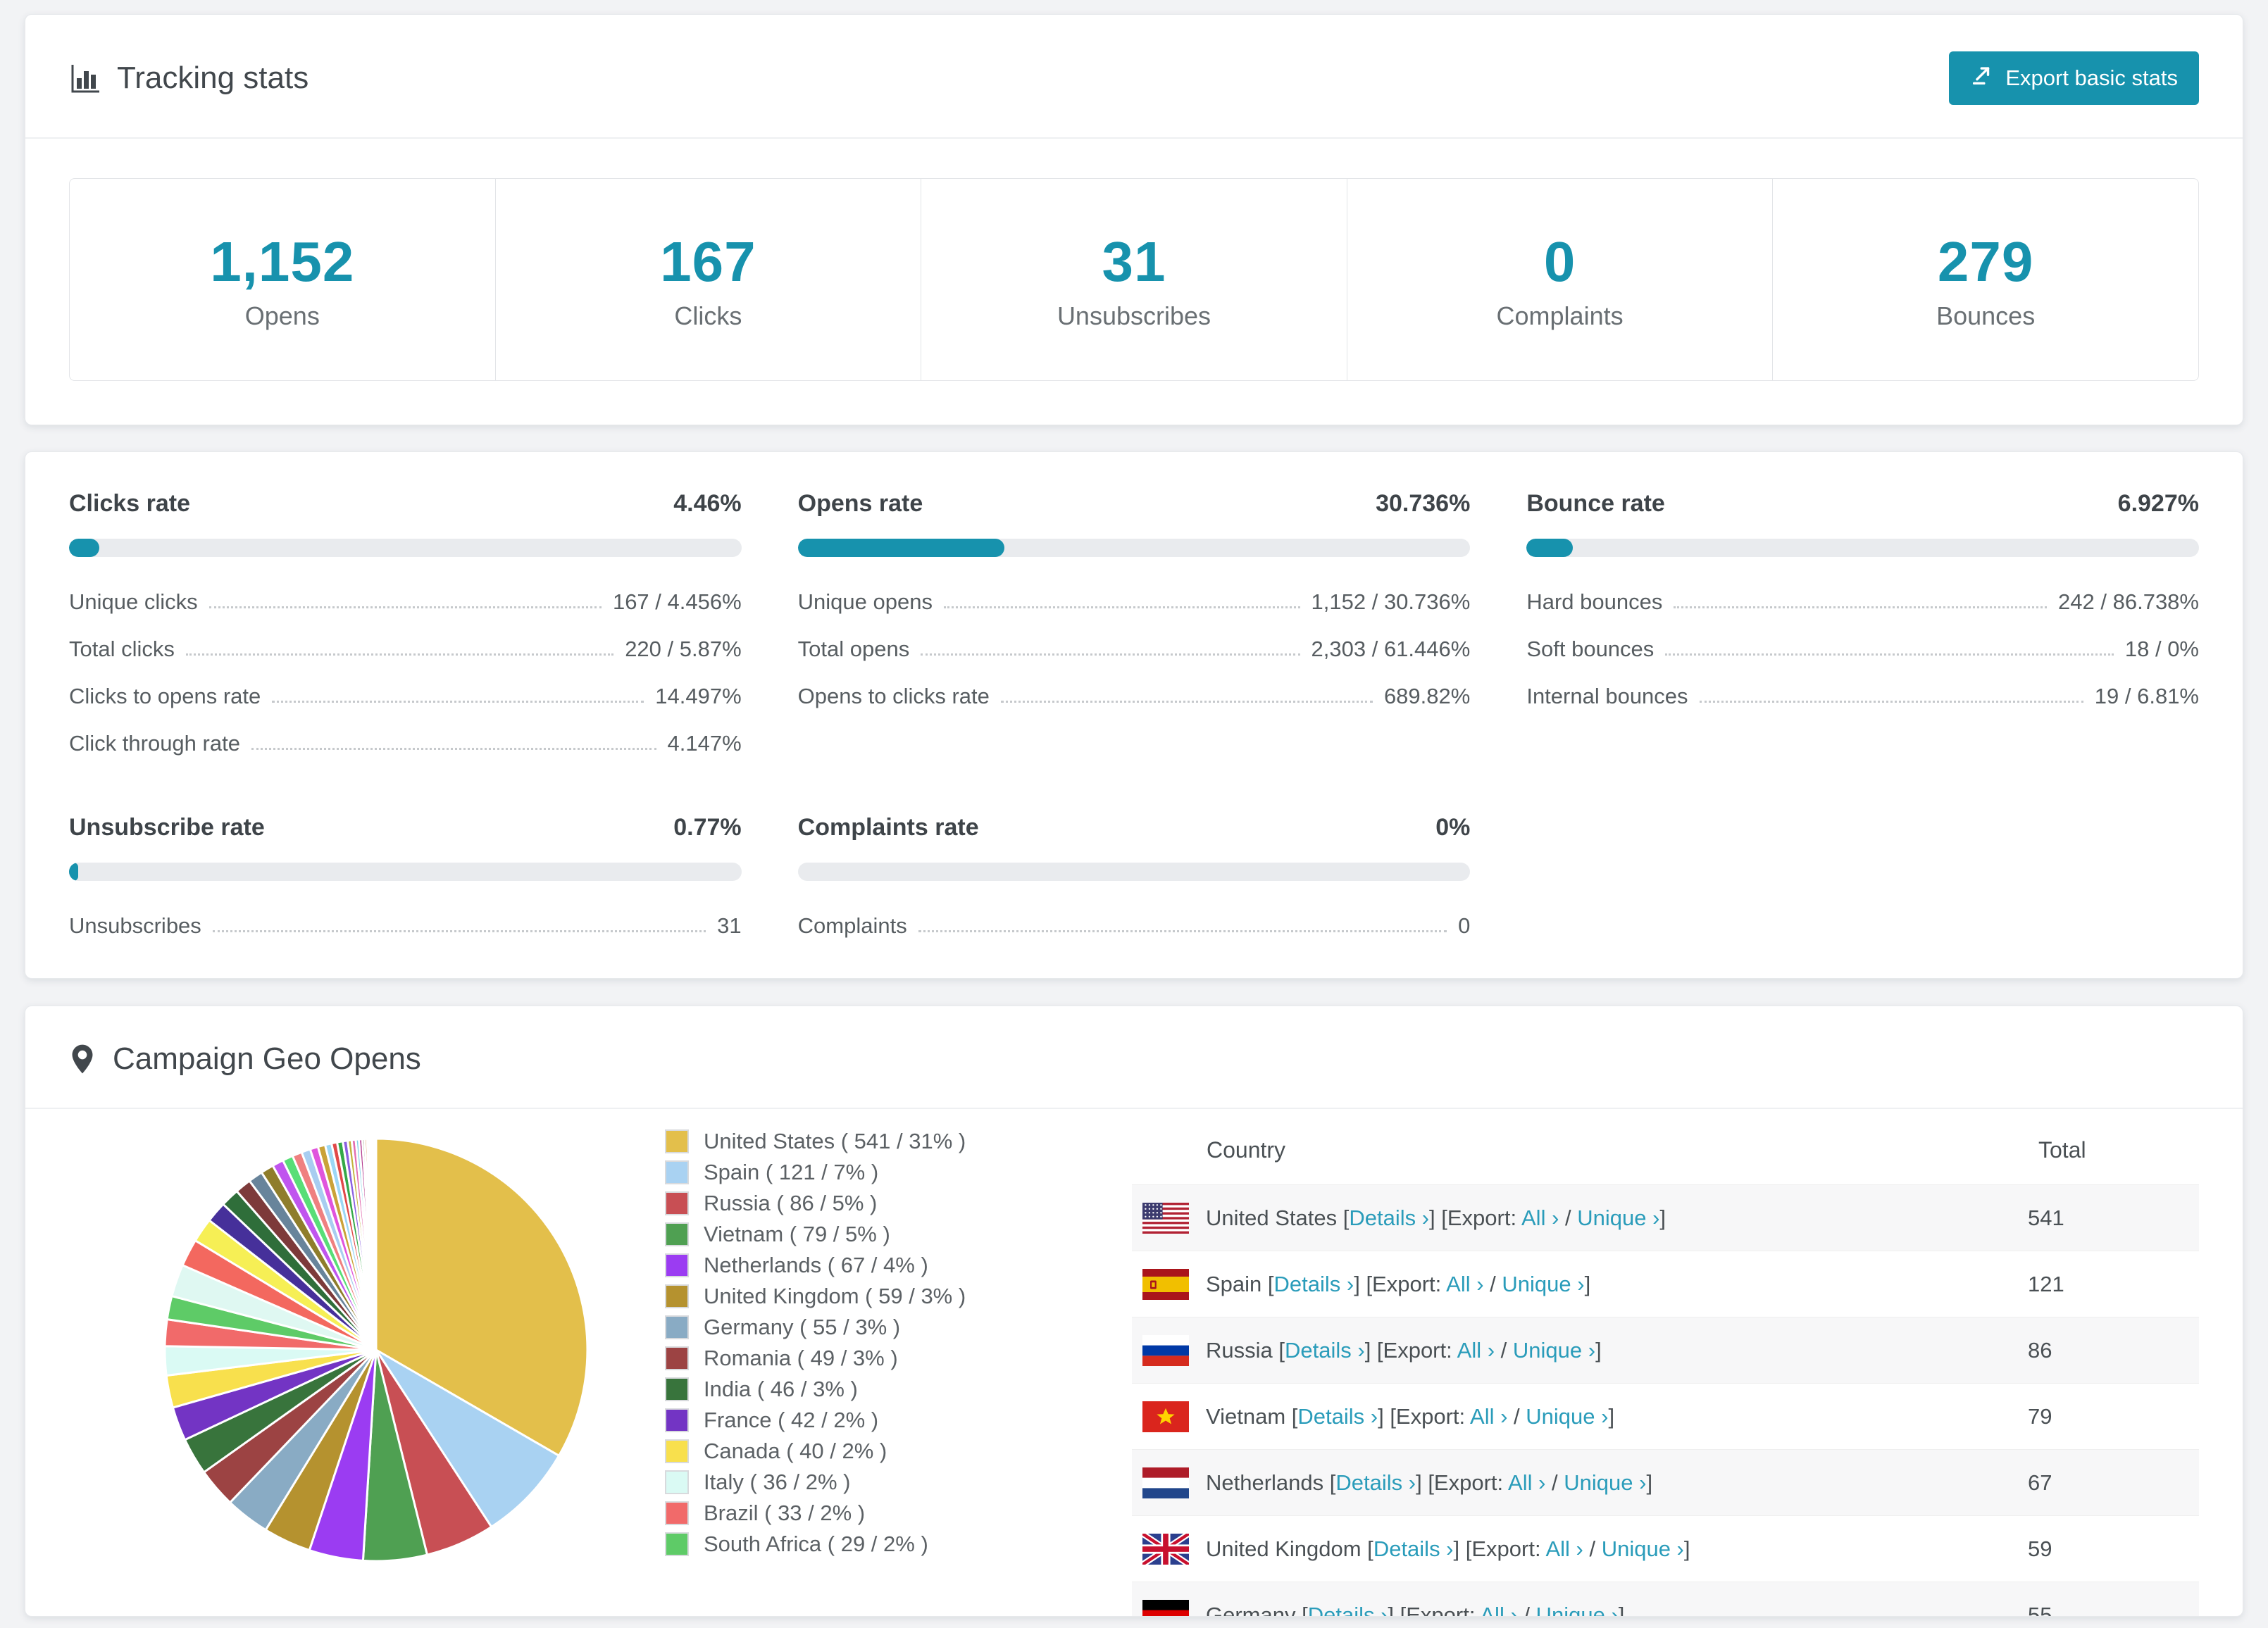  I want to click on rate-detail-label: Unique clicks, so click(133, 602).